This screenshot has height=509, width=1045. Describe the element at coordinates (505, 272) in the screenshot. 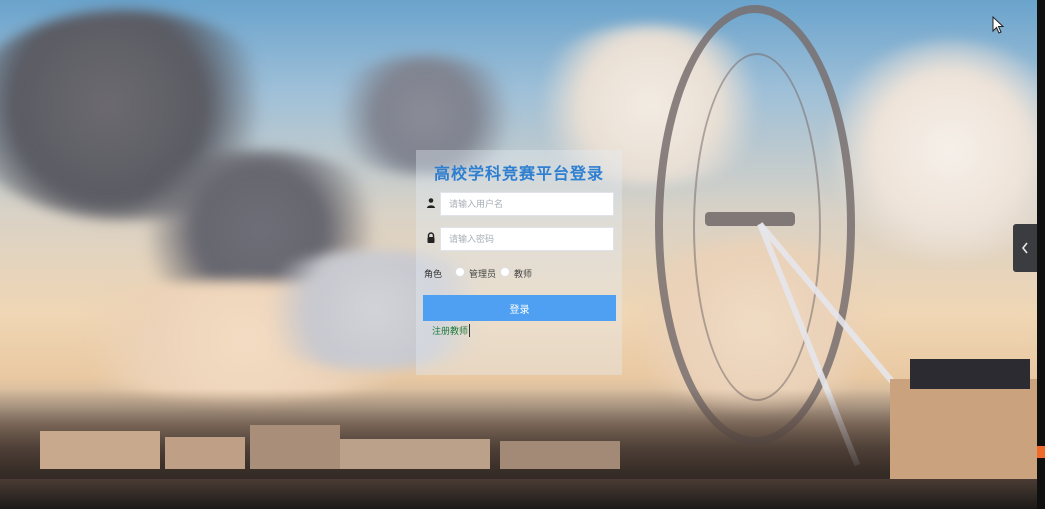

I see `role-radio-teacher` at that location.